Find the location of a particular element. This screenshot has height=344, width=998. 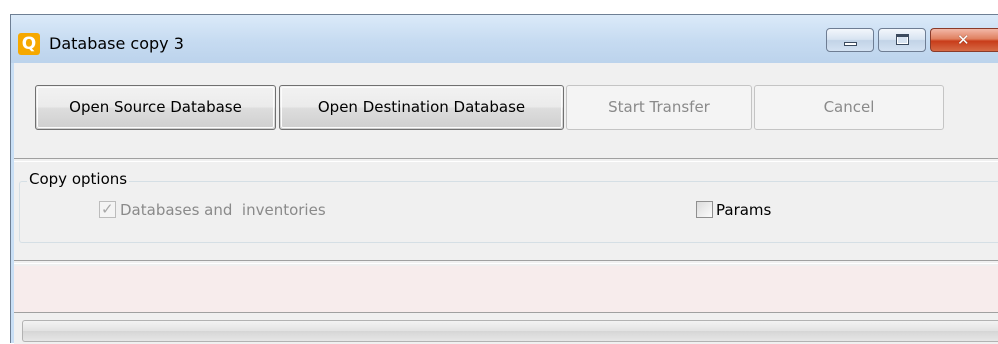

options-separator is located at coordinates (506, 262).